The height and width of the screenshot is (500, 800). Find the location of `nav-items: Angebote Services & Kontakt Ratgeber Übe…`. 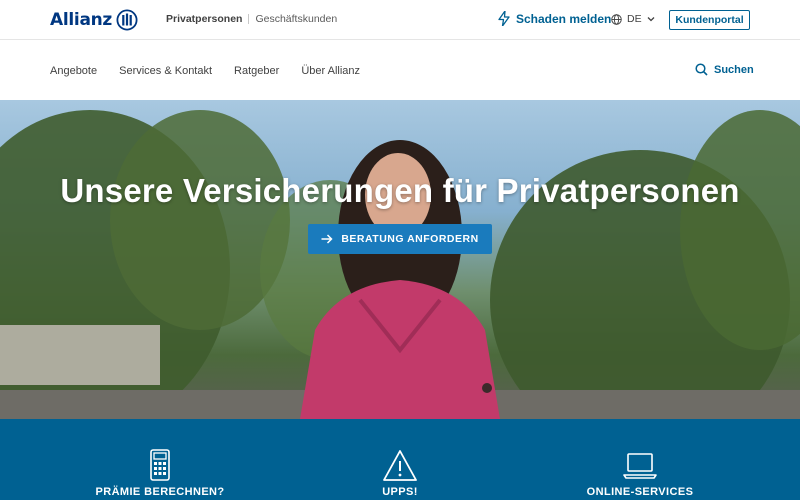

nav-items: Angebote Services & Kontakt Ratgeber Übe… is located at coordinates (205, 71).